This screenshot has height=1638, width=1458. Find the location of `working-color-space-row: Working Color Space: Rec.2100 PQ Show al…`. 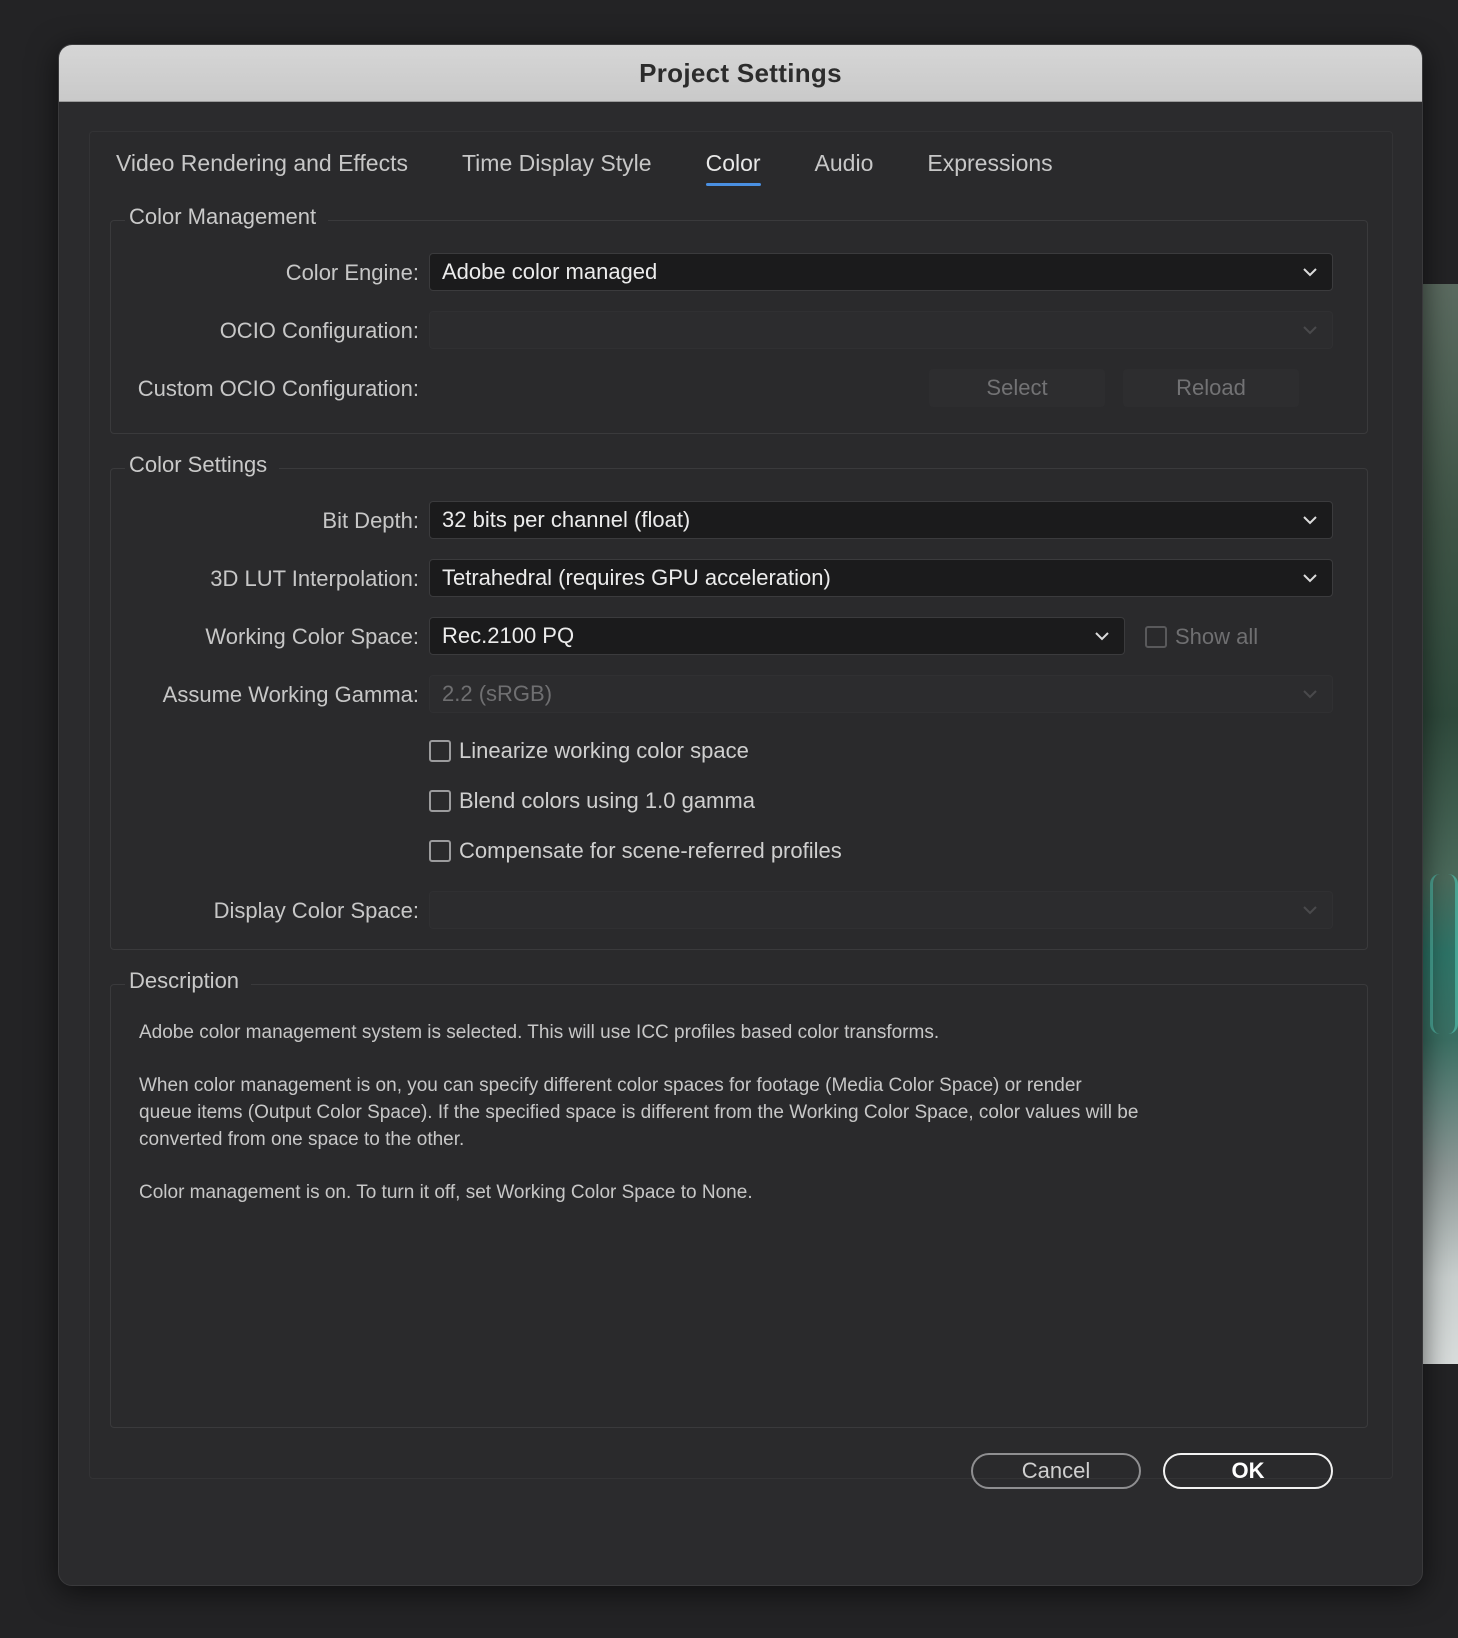

working-color-space-row: Working Color Space: Rec.2100 PQ Show al… is located at coordinates (739, 637).